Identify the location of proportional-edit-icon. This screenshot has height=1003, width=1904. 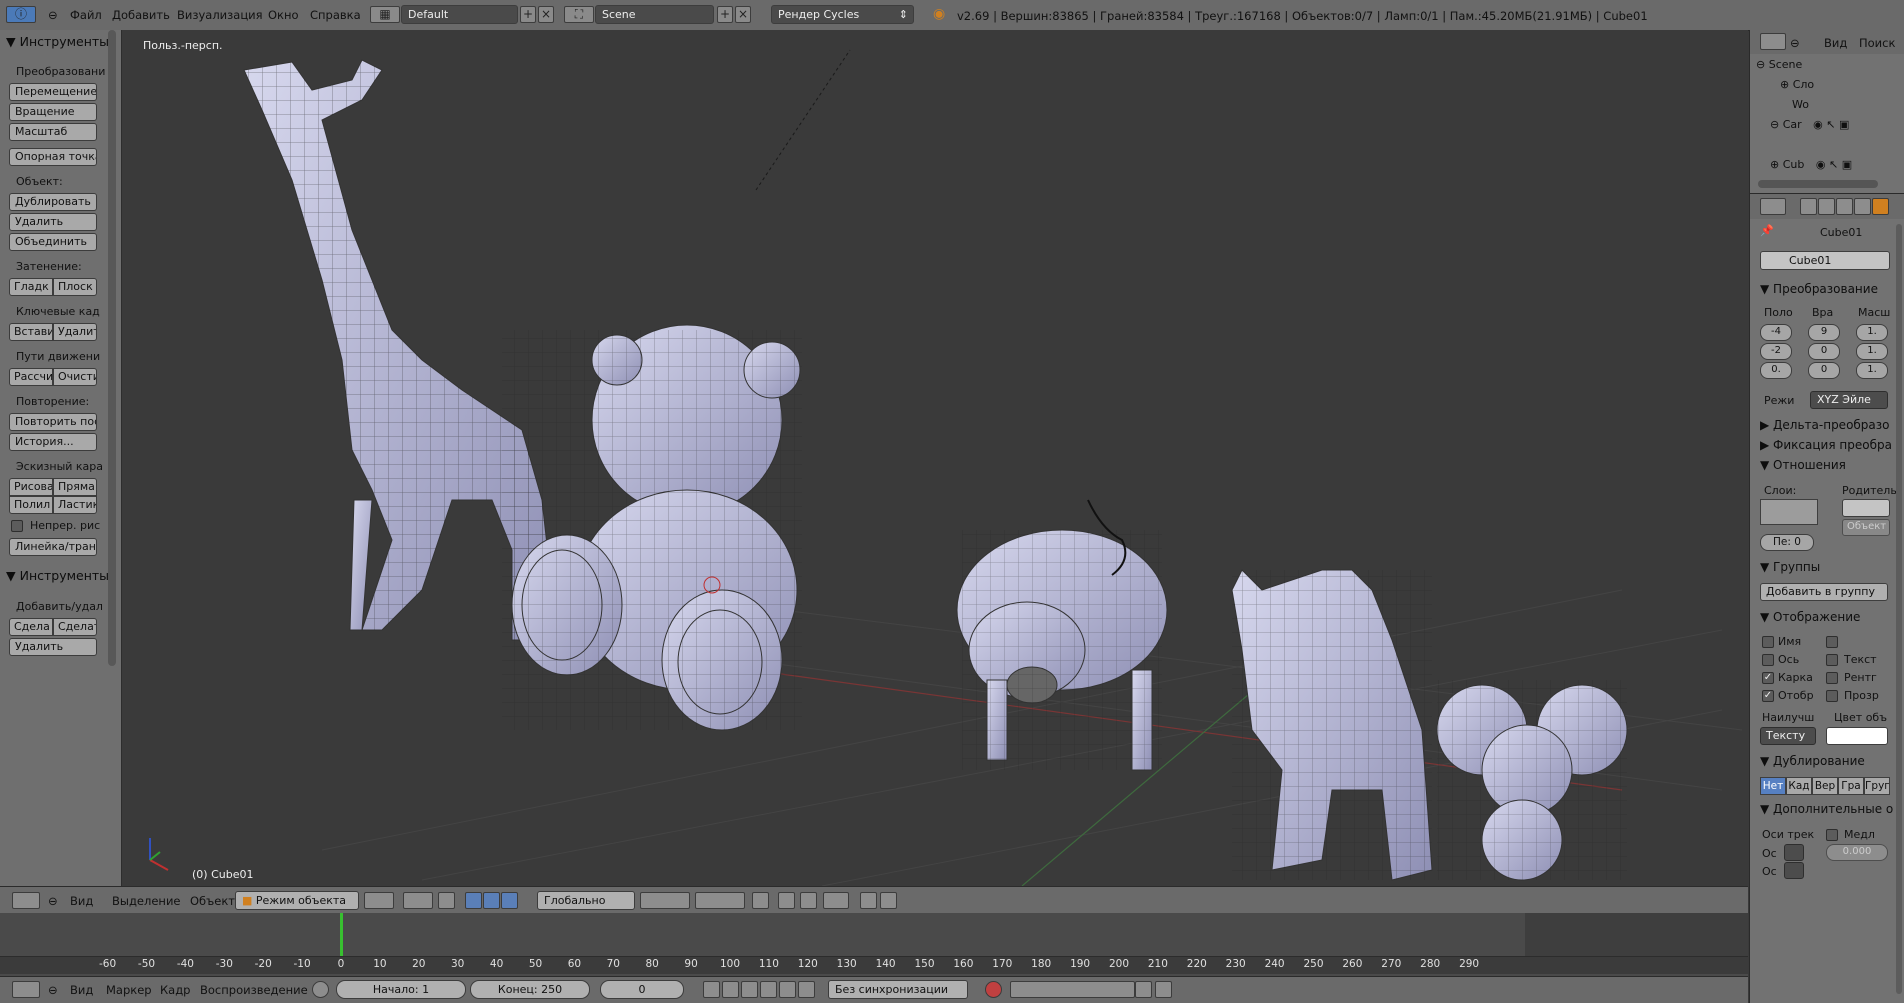
(786, 900).